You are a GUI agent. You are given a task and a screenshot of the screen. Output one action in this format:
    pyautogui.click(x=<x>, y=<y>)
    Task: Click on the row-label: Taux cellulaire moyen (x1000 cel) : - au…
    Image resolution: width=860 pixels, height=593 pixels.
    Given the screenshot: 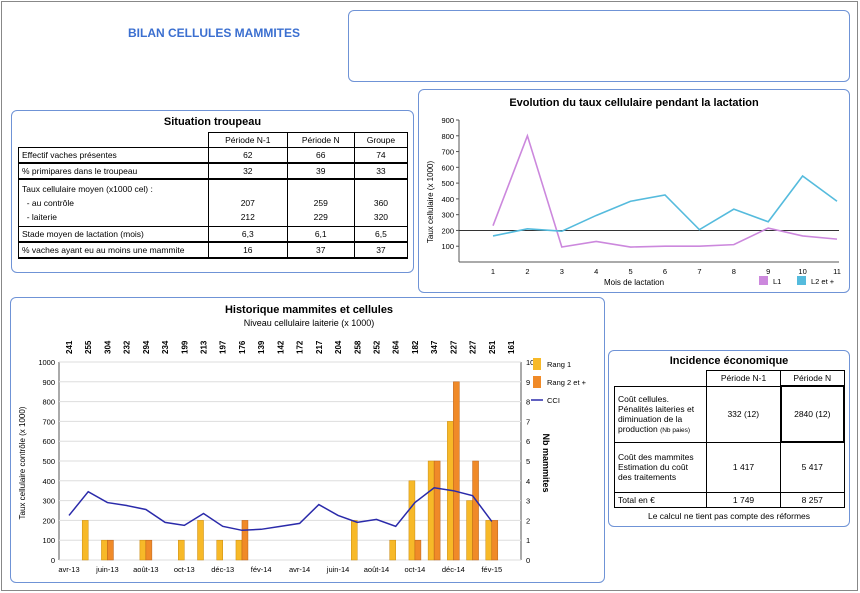 What is the action you would take?
    pyautogui.click(x=113, y=202)
    